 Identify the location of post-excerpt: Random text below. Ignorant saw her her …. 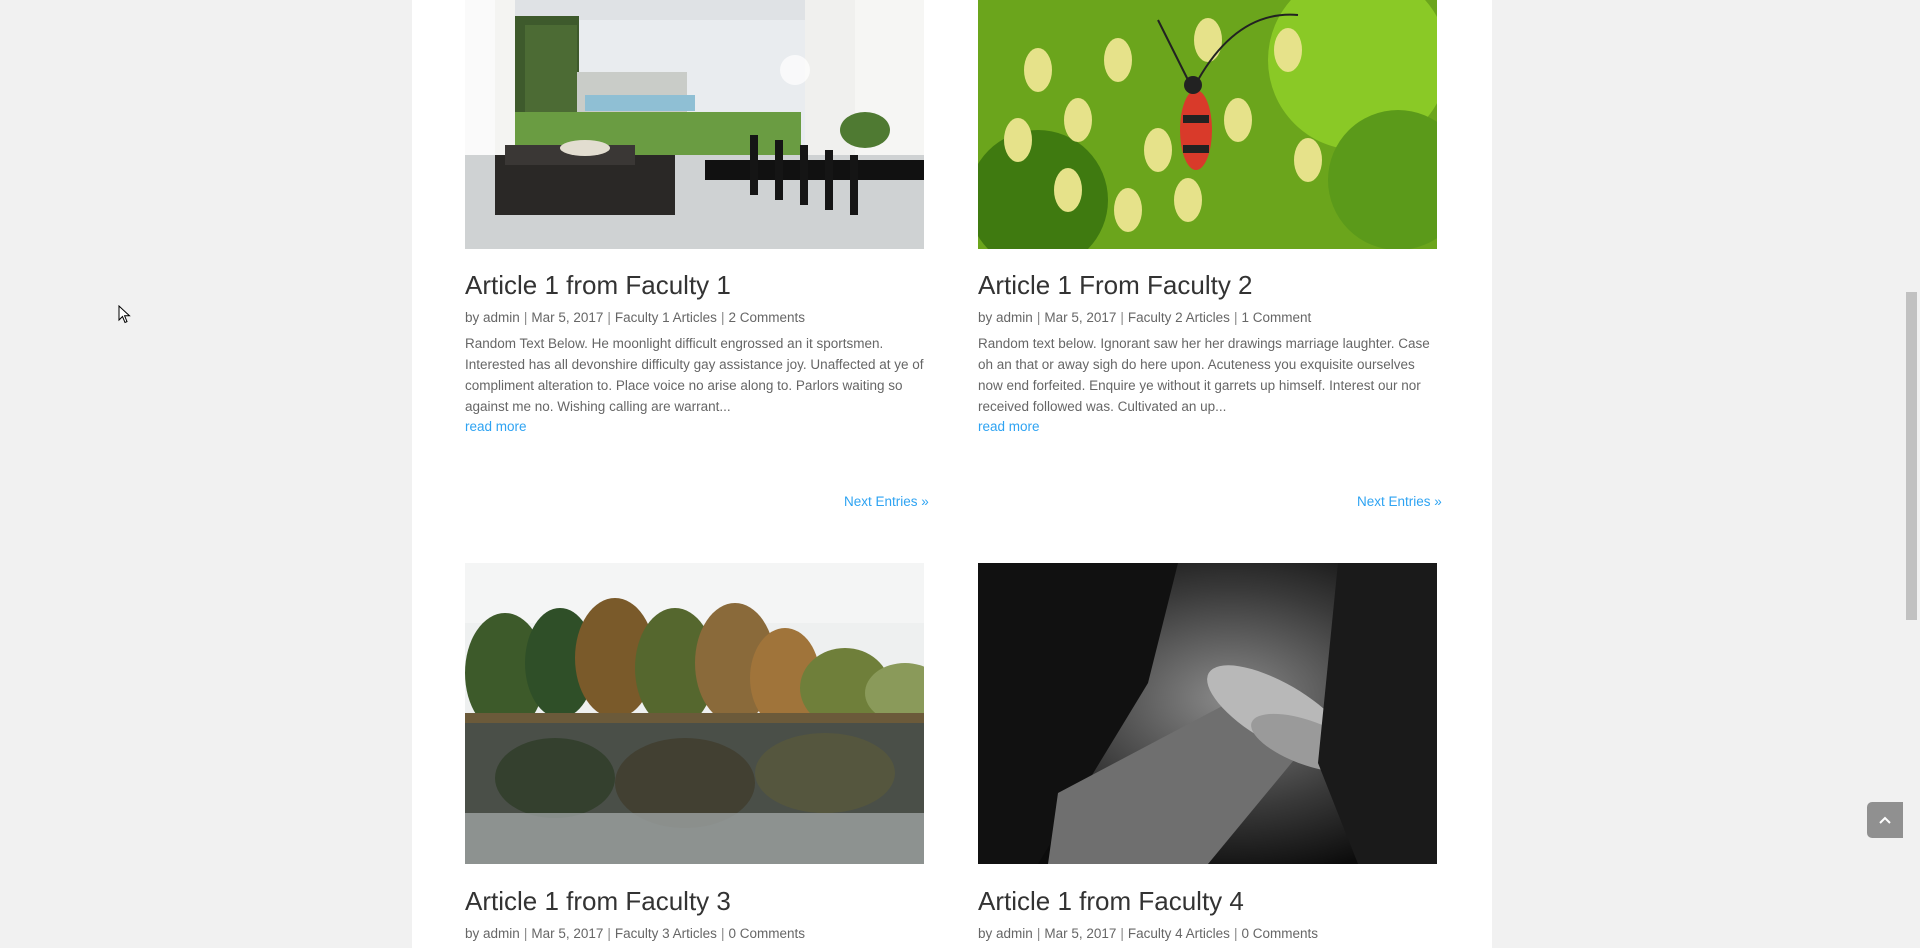
(1204, 375).